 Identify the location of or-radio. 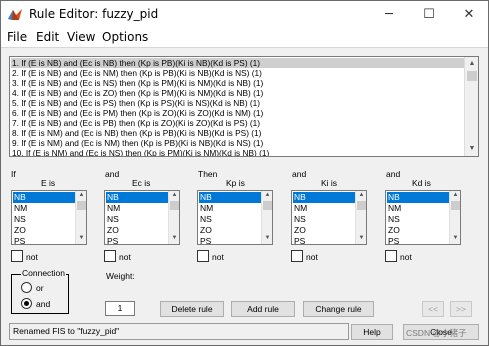
(26, 287).